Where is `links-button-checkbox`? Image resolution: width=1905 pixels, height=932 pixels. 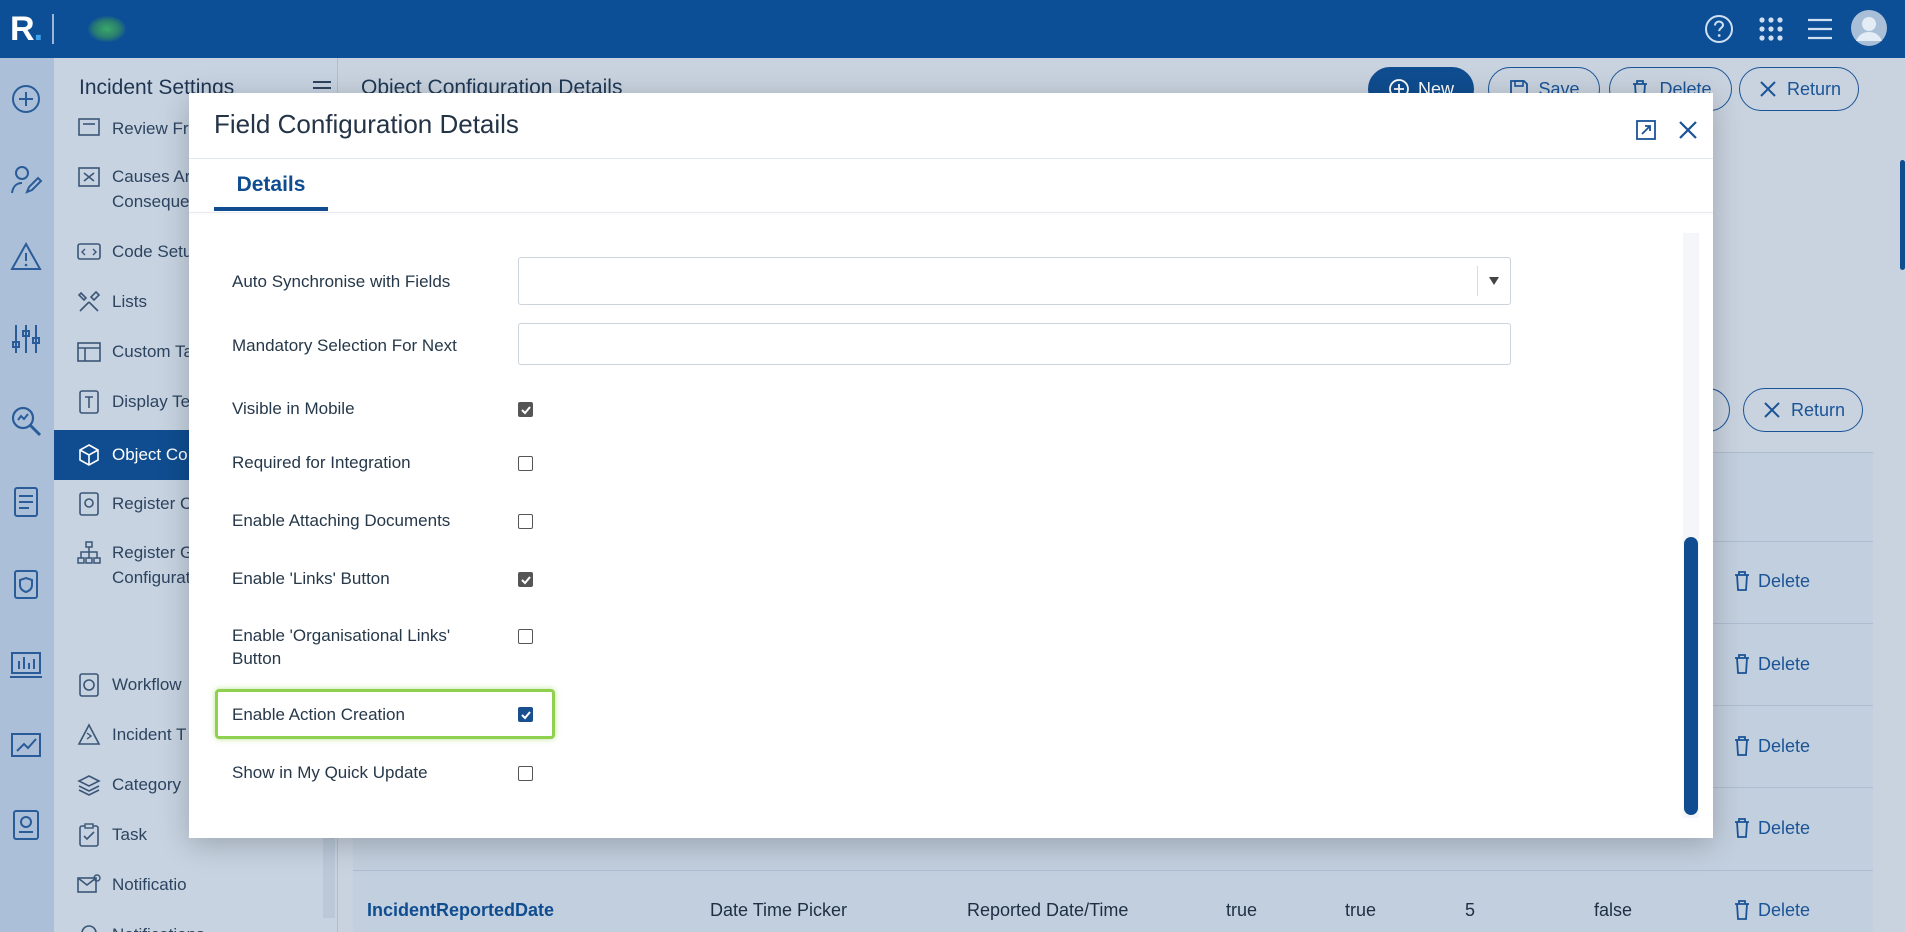
links-button-checkbox is located at coordinates (525, 579).